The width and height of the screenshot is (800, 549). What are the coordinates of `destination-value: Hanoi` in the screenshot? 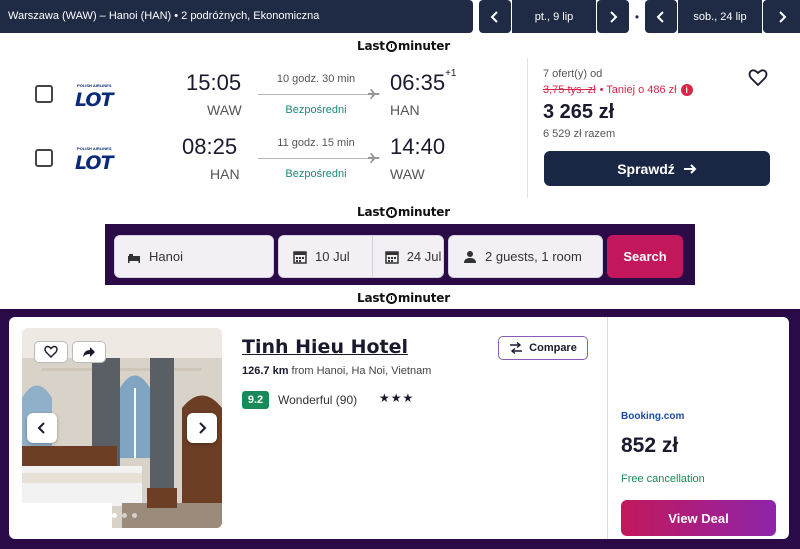 It's located at (166, 256).